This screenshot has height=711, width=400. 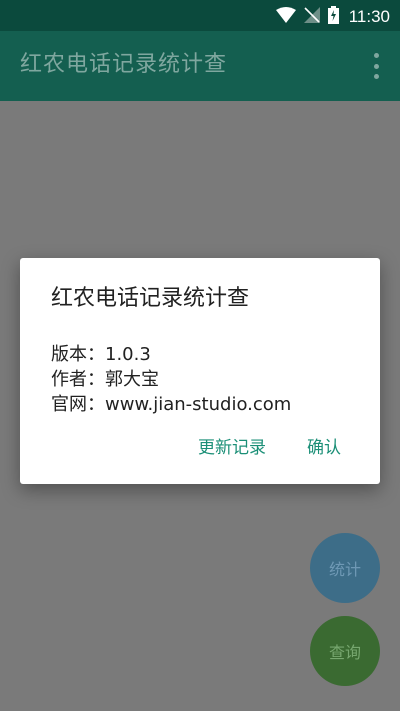 I want to click on query-button: 查询, so click(x=345, y=651).